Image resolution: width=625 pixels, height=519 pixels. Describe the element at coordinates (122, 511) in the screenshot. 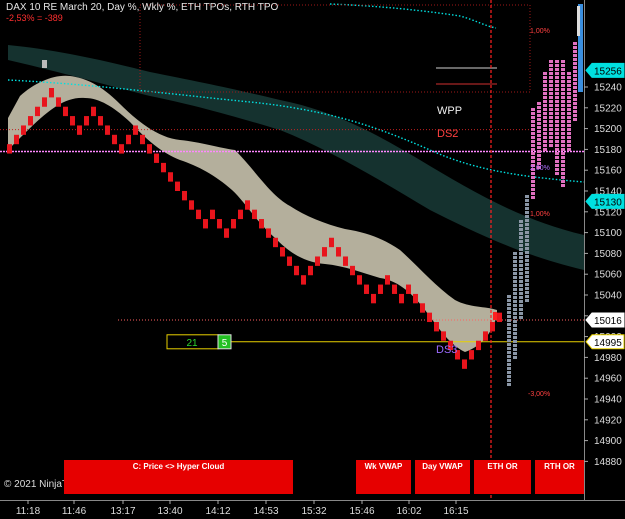

I see `x-tick-label: 13:17` at that location.